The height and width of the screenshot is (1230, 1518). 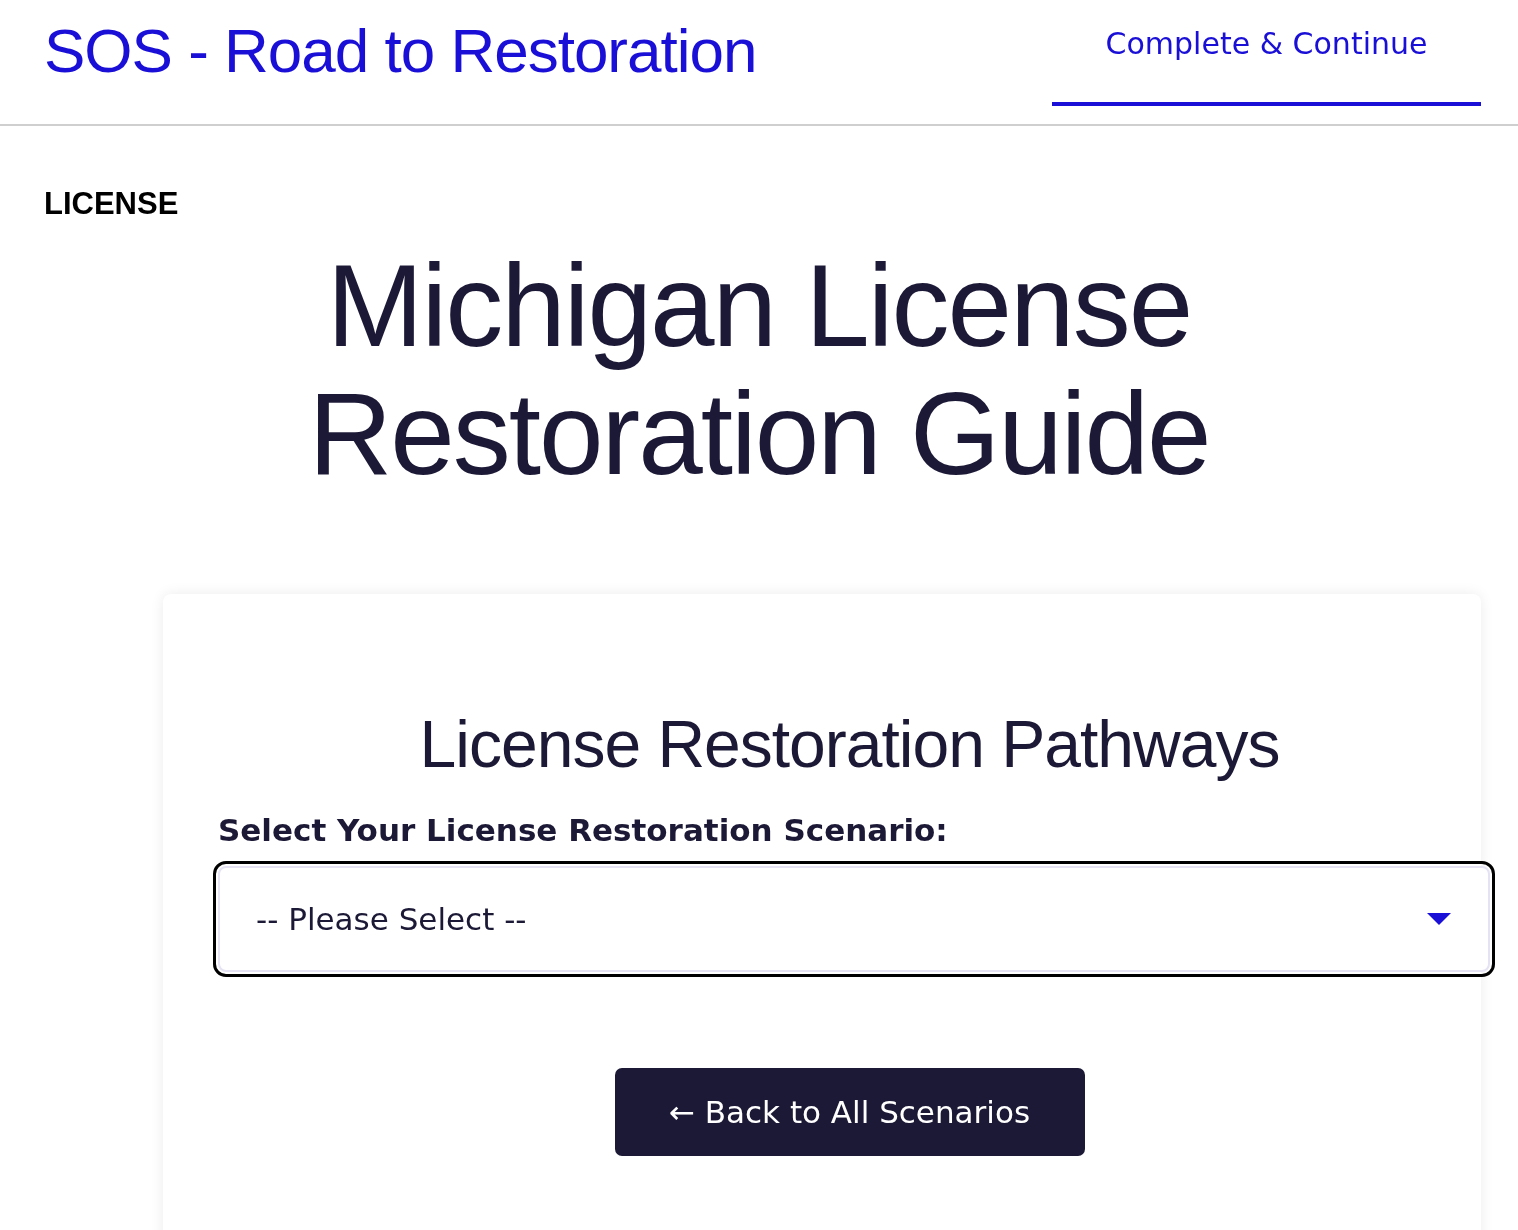 What do you see at coordinates (849, 744) in the screenshot?
I see `card-heading: License Restoration Pathways` at bounding box center [849, 744].